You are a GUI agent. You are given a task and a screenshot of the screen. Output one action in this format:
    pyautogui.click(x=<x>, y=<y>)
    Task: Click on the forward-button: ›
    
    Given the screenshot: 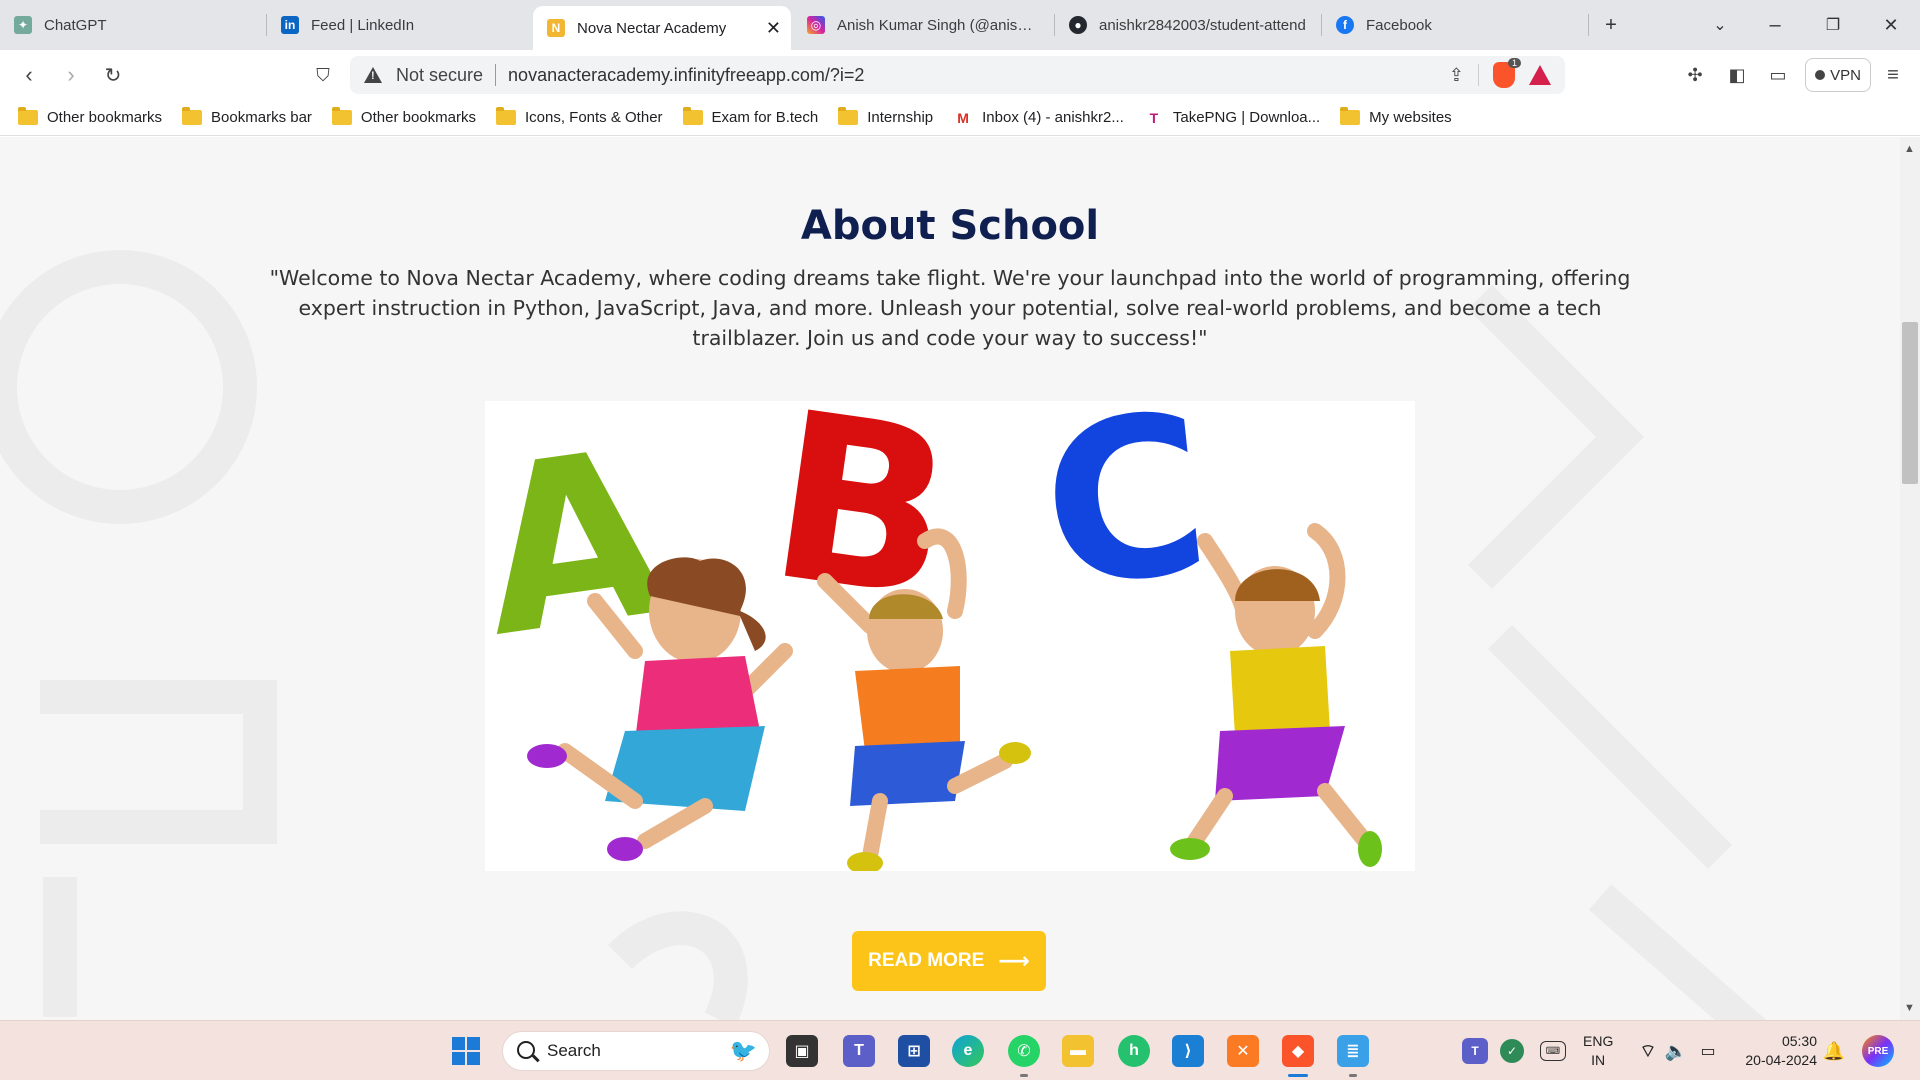 What is the action you would take?
    pyautogui.click(x=71, y=75)
    